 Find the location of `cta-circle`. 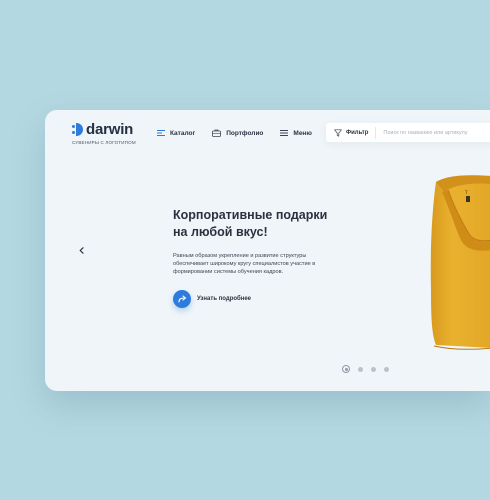

cta-circle is located at coordinates (182, 299).